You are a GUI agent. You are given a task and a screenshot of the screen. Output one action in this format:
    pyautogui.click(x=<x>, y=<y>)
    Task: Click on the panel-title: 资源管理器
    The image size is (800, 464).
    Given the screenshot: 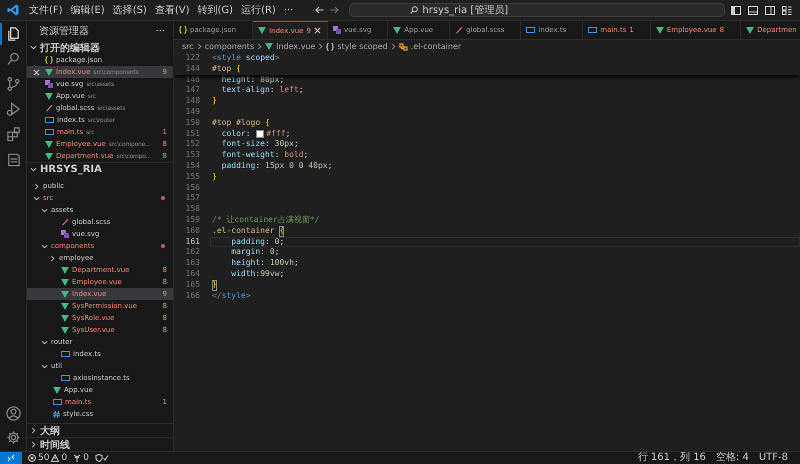 What is the action you would take?
    pyautogui.click(x=64, y=31)
    